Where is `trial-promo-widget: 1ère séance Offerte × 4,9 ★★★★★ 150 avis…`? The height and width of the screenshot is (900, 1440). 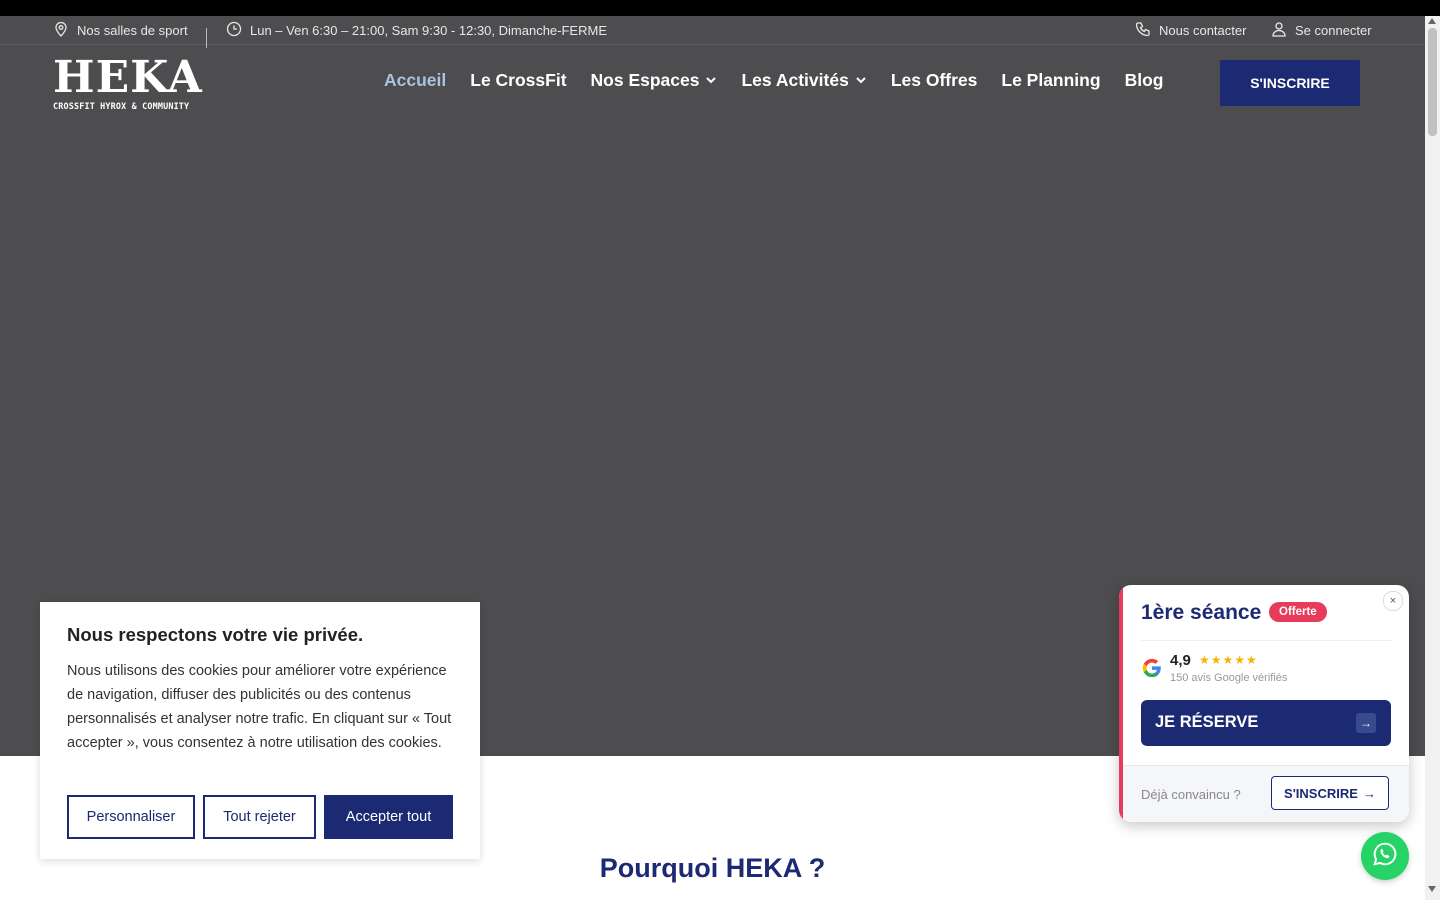
trial-promo-widget: 1ère séance Offerte × 4,9 ★★★★★ 150 avis… is located at coordinates (1264, 703).